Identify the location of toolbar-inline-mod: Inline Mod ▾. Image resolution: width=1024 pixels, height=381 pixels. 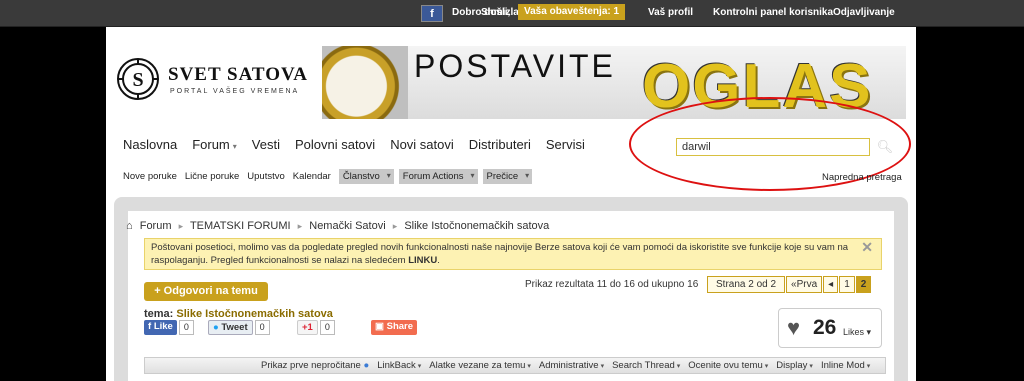
(845, 366).